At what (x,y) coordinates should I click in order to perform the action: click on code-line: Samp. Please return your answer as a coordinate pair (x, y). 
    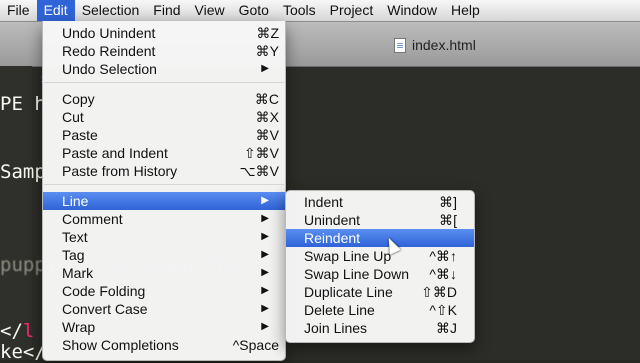
    Looking at the image, I should click on (23, 172).